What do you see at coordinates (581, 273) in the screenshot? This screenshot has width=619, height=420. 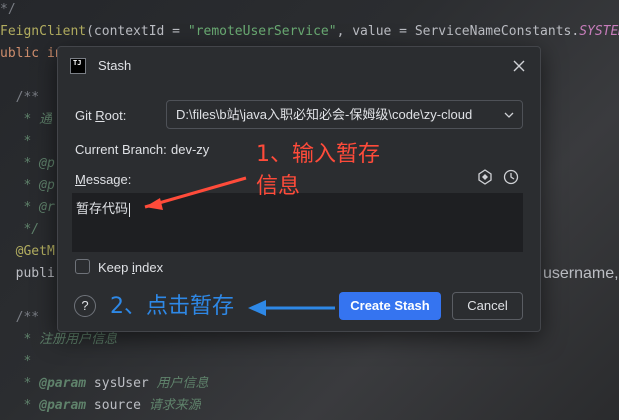 I see `code-fragment-right: username,` at bounding box center [581, 273].